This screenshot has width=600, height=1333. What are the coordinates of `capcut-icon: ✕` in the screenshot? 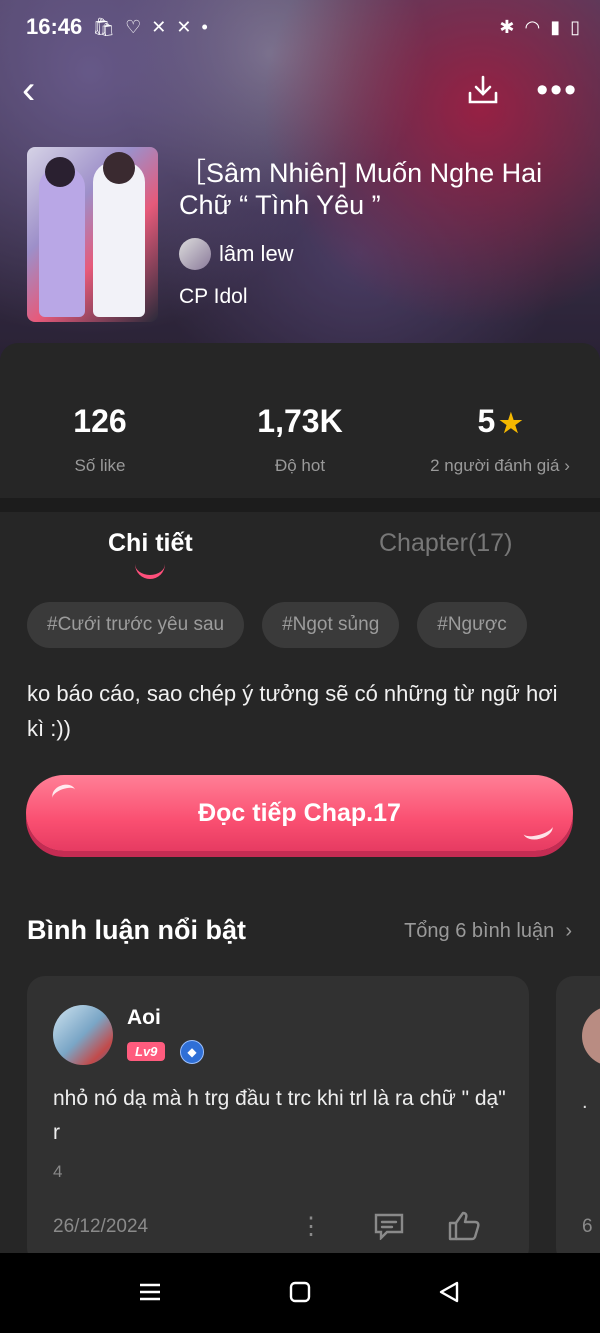 It's located at (159, 26).